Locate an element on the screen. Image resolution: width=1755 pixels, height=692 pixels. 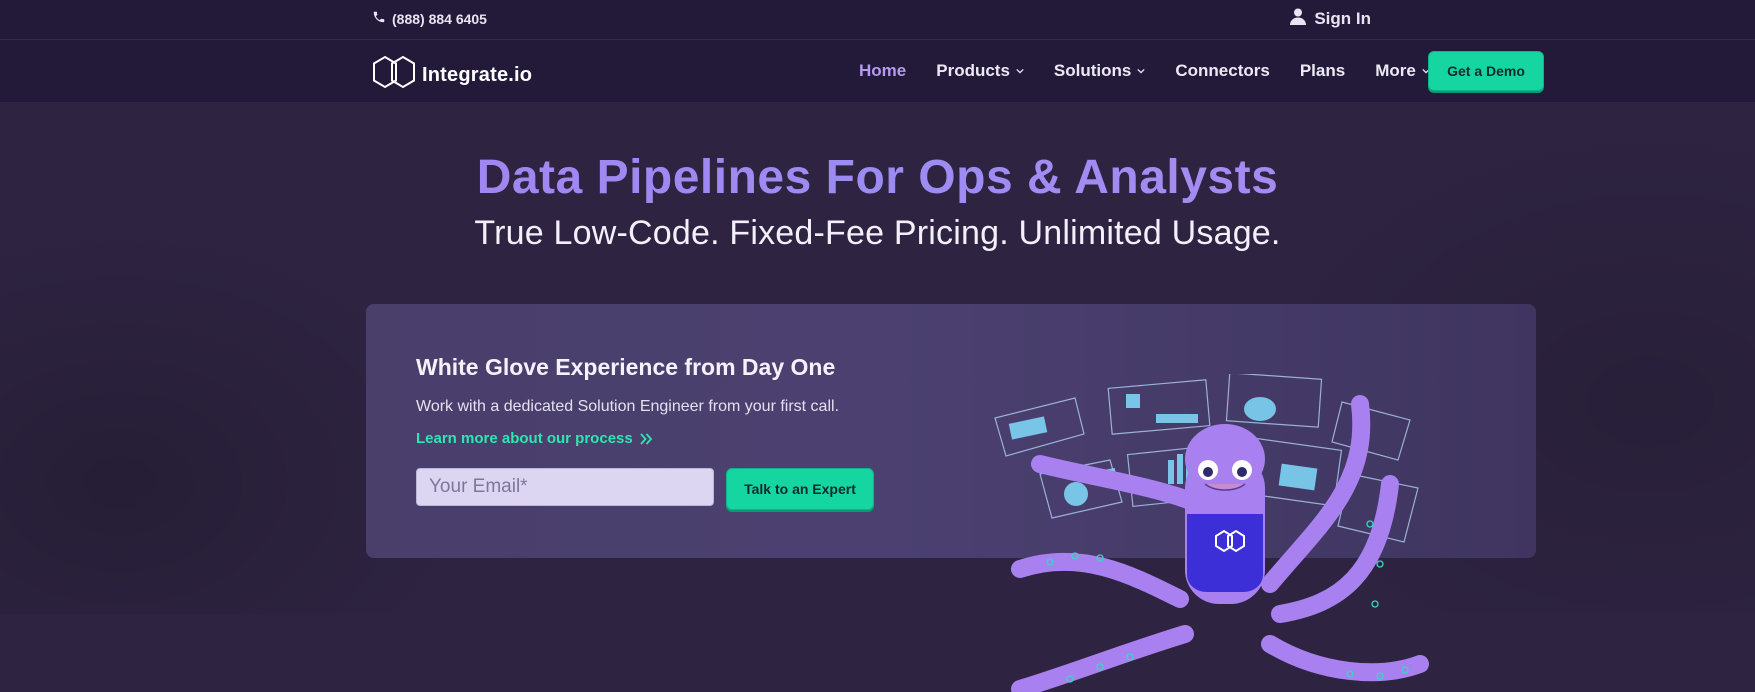
nav-item-label: Solutions is located at coordinates (1092, 70).